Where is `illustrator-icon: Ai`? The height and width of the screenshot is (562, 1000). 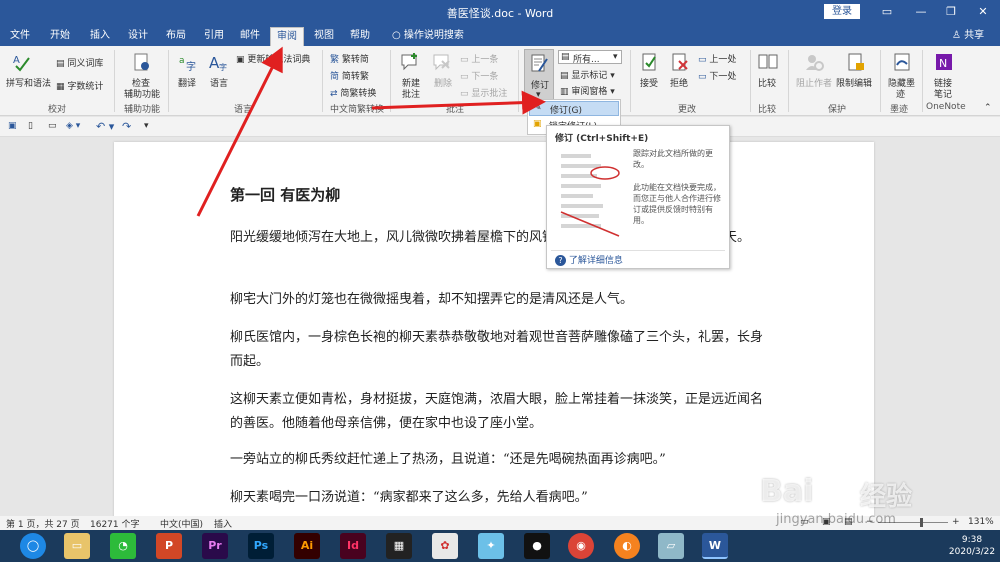
illustrator-icon: Ai is located at coordinates (307, 546).